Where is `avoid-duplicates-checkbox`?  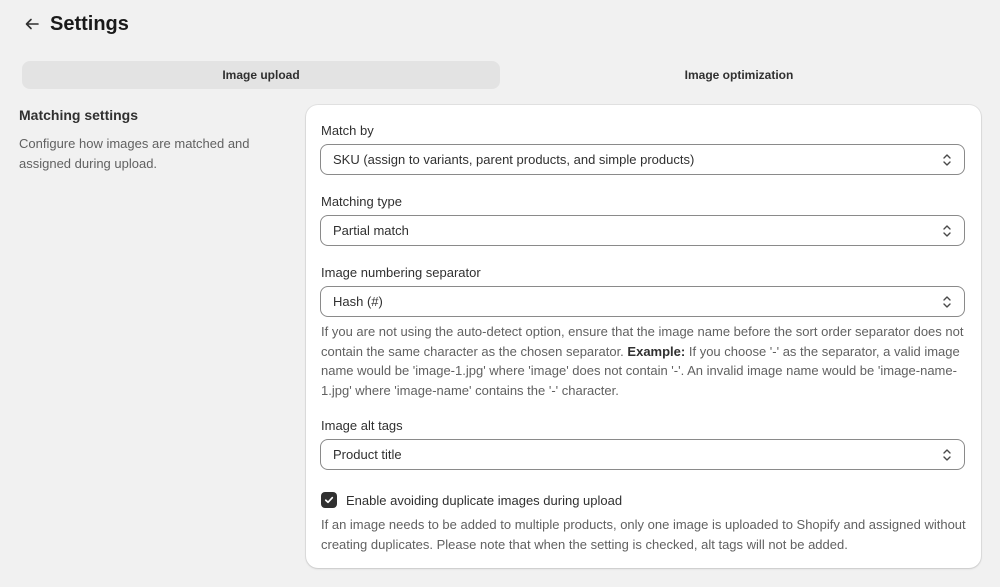
avoid-duplicates-checkbox is located at coordinates (329, 500).